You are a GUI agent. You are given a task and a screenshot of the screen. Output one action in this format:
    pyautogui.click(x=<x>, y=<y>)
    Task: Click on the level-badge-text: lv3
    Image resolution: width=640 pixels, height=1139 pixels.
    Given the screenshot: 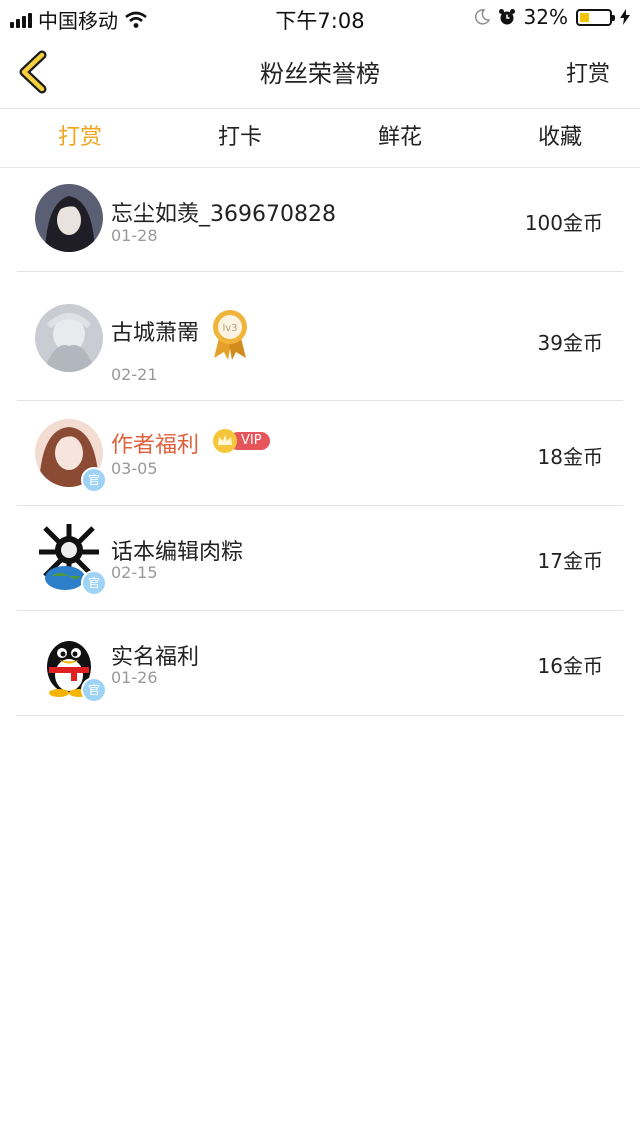 What is the action you would take?
    pyautogui.click(x=229, y=328)
    